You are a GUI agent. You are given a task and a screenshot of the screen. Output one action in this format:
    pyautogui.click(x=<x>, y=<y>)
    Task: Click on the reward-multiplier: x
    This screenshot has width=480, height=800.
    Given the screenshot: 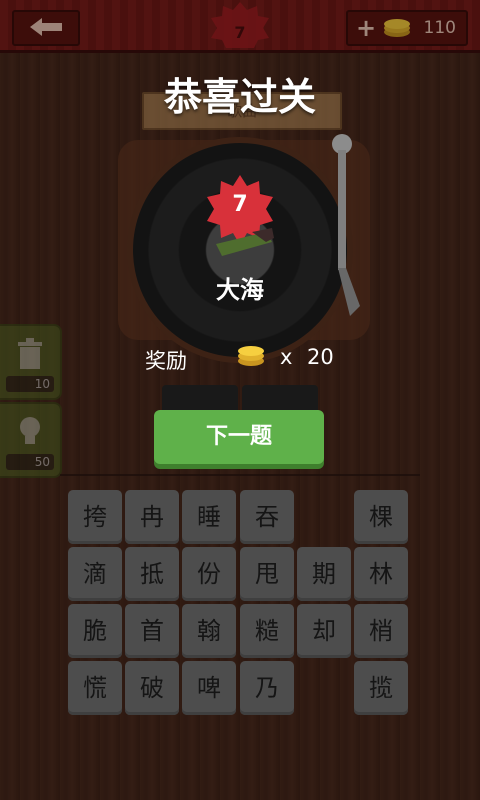 What is the action you would take?
    pyautogui.click(x=286, y=357)
    